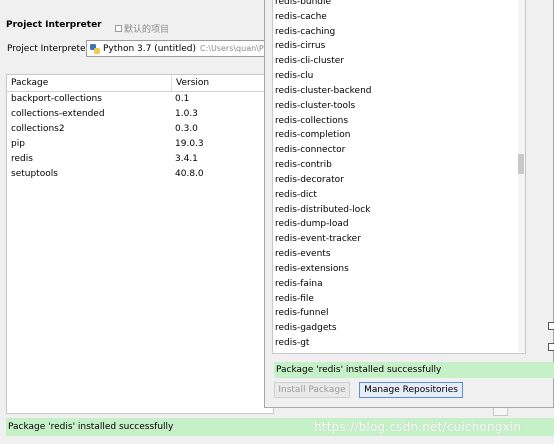 This screenshot has width=554, height=444. I want to click on list-item: redis-events, so click(399, 254).